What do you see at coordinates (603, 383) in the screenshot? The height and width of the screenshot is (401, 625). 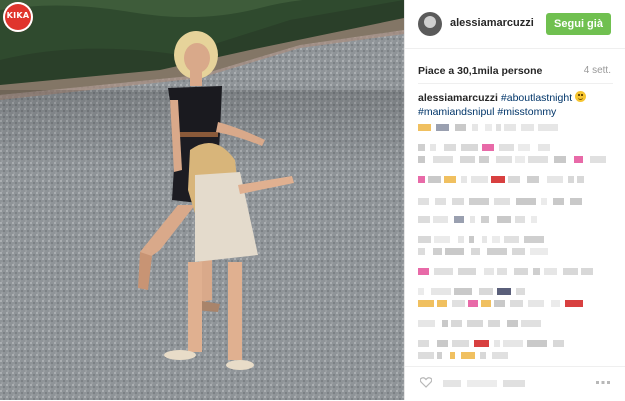 I see `more-options-icon` at bounding box center [603, 383].